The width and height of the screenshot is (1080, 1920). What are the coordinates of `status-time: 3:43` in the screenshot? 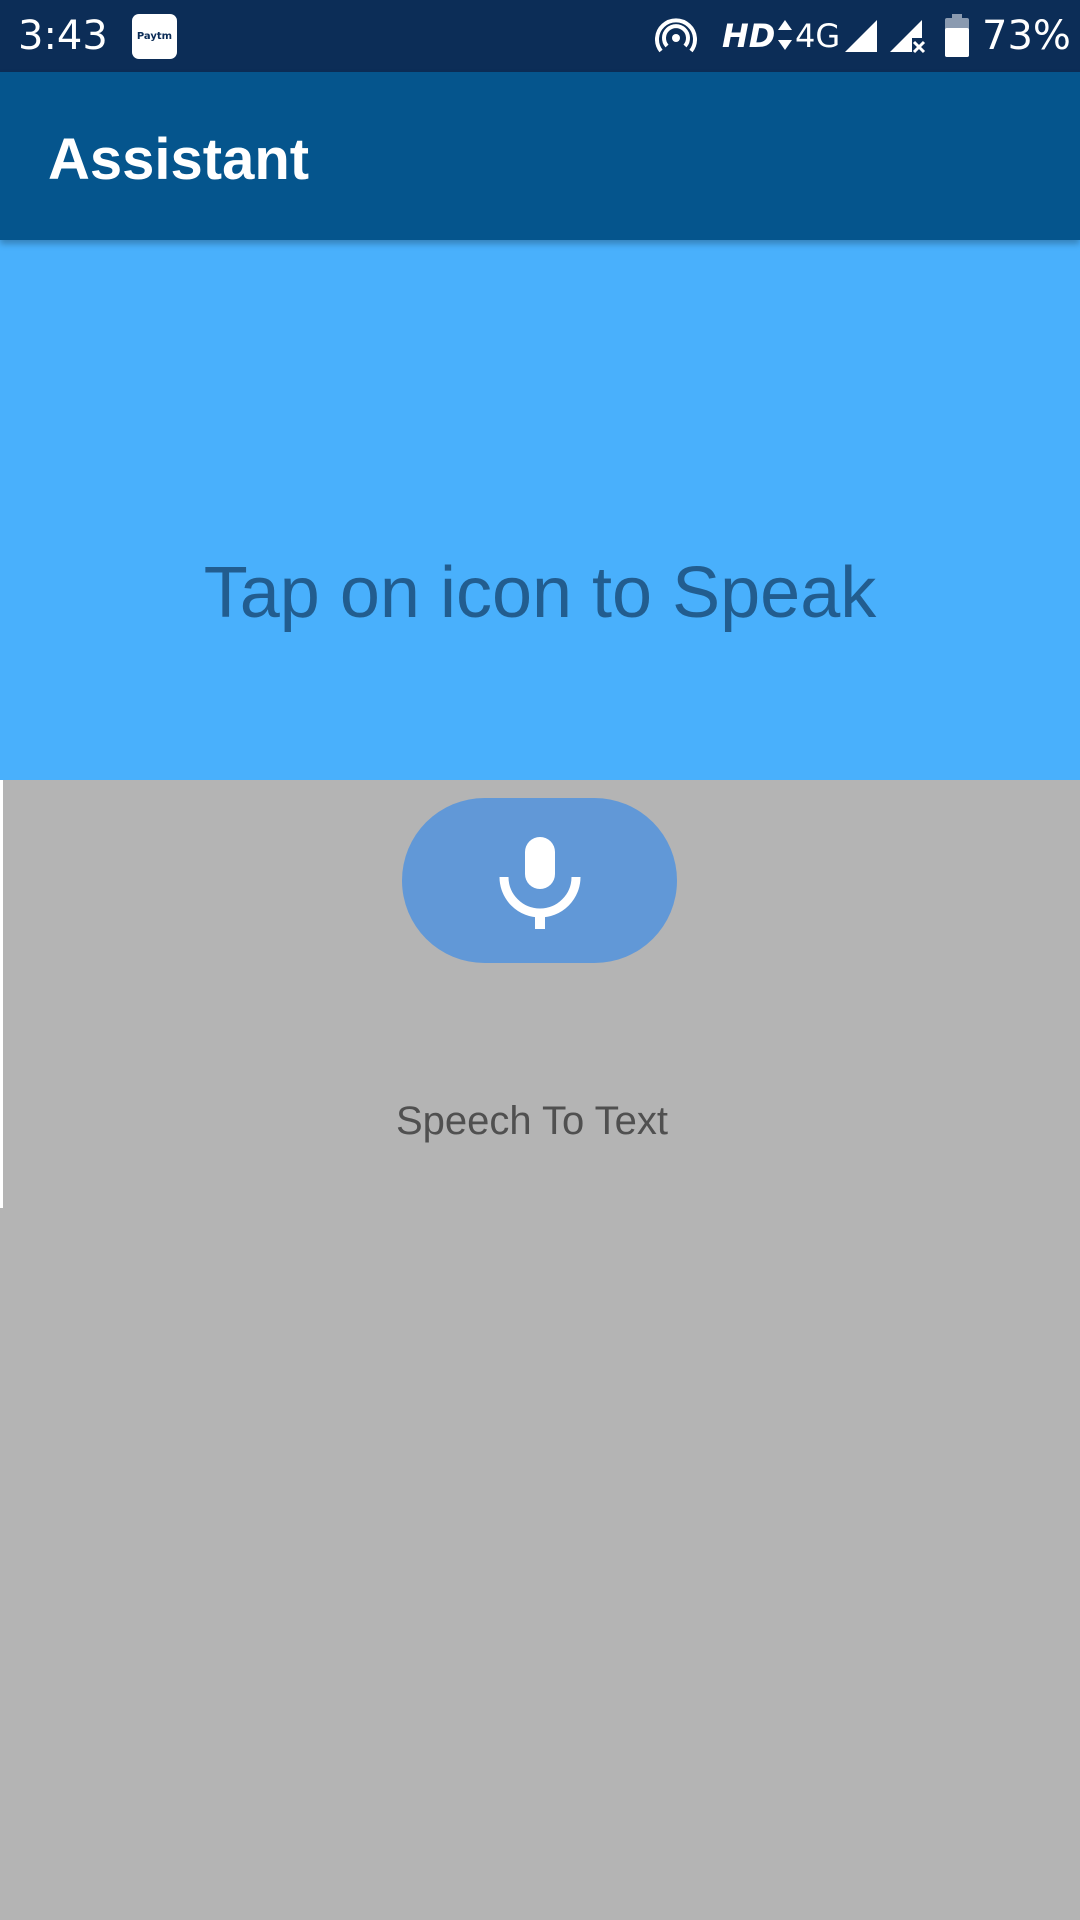 It's located at (63, 36).